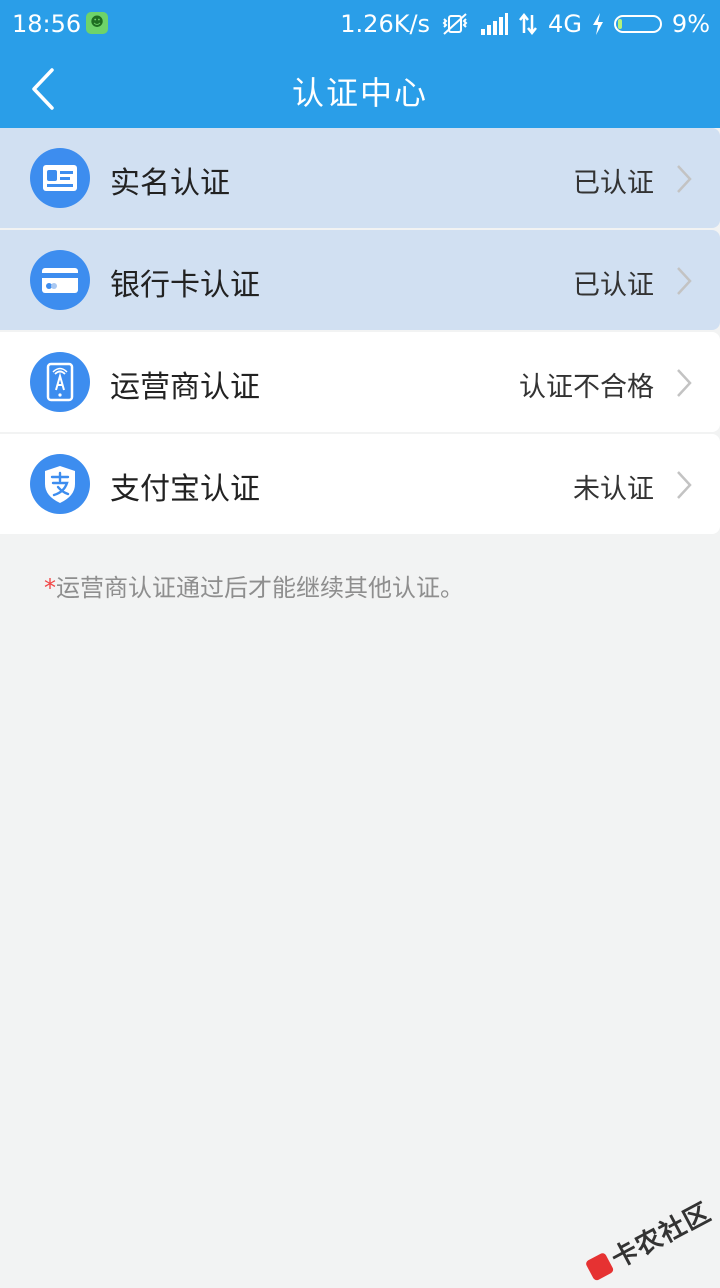 Image resolution: width=720 pixels, height=1288 pixels. What do you see at coordinates (597, 24) in the screenshot?
I see `charging-bolt-icon` at bounding box center [597, 24].